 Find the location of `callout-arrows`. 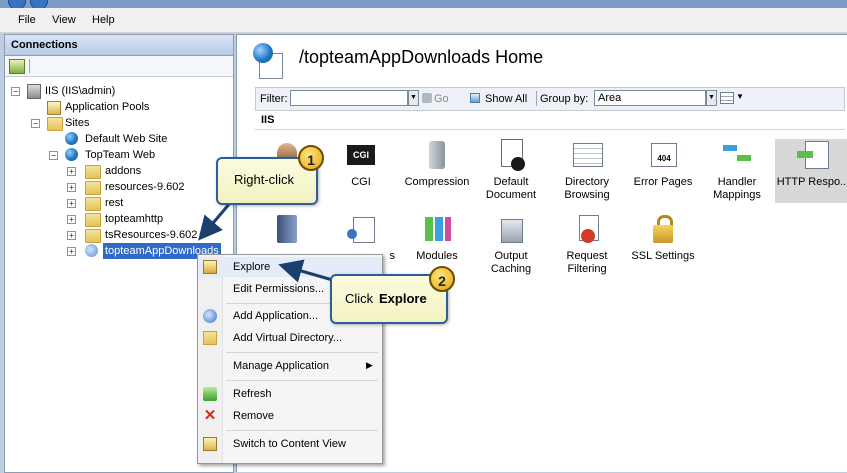

callout-arrows is located at coordinates (267, 239).